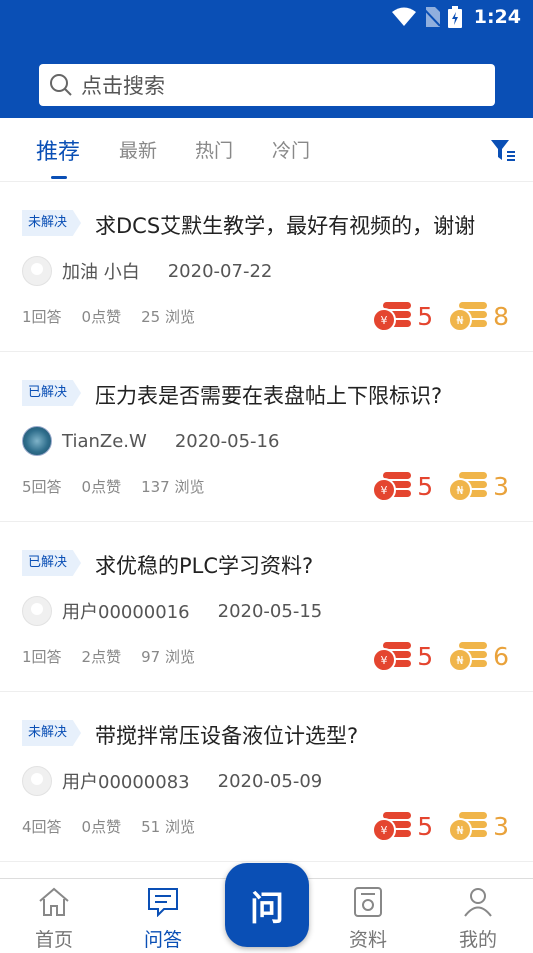  What do you see at coordinates (501, 486) in the screenshot?
I see `gold-coin-value: 3` at bounding box center [501, 486].